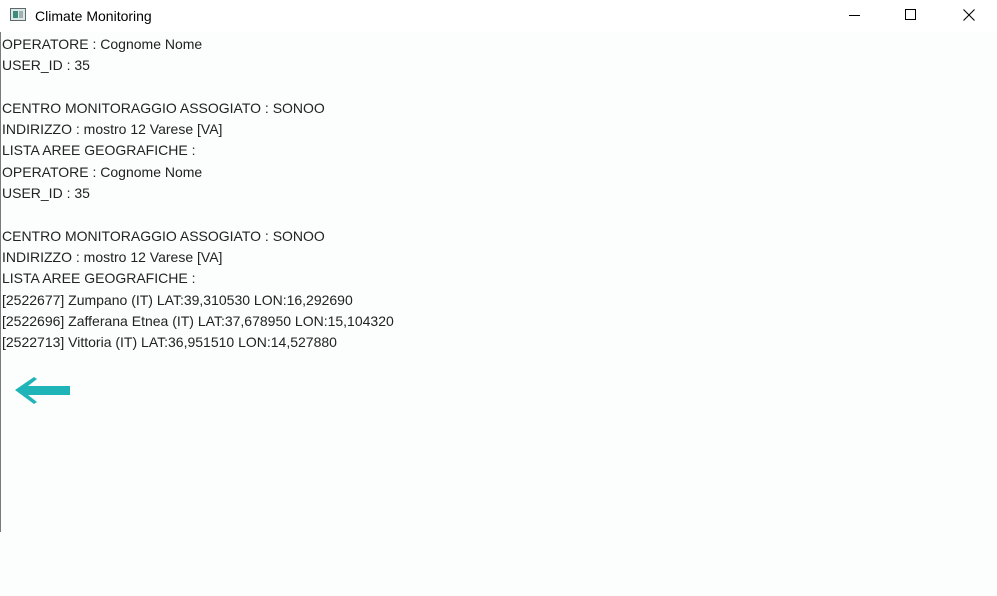 The image size is (997, 596). I want to click on window-left-border, so click(0, 282).